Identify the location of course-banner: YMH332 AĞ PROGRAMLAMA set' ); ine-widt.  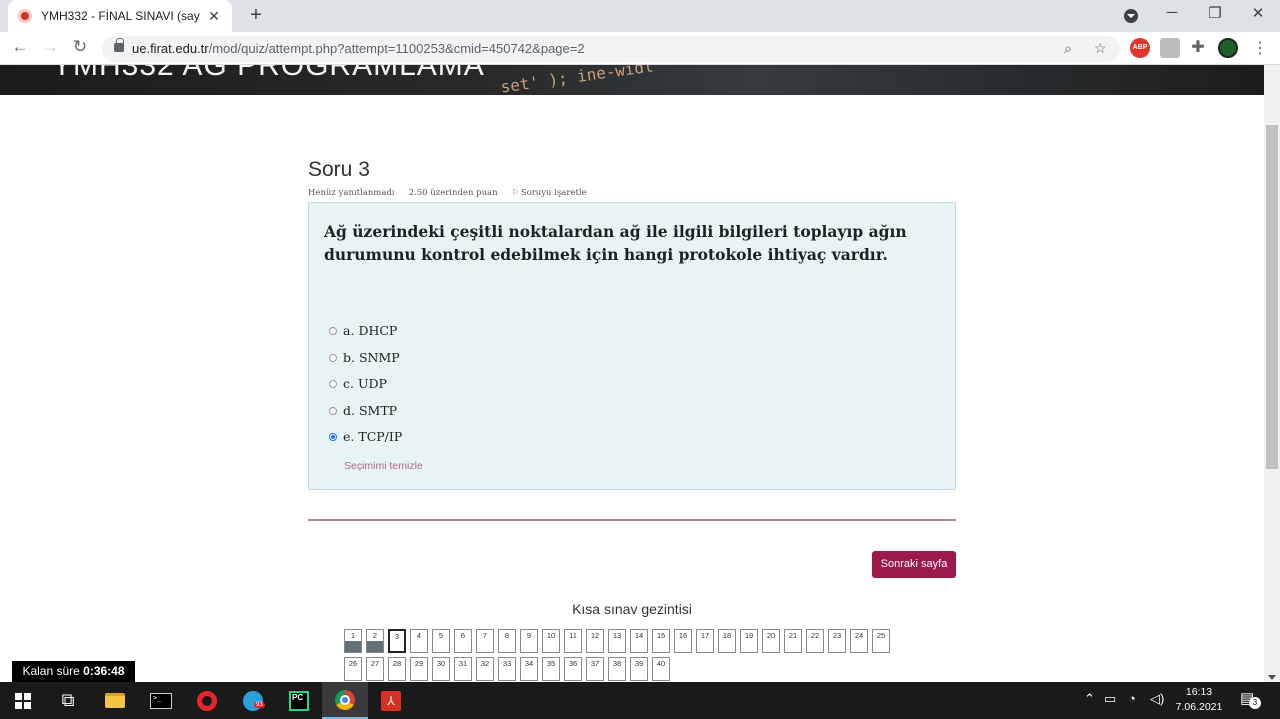
(632, 80).